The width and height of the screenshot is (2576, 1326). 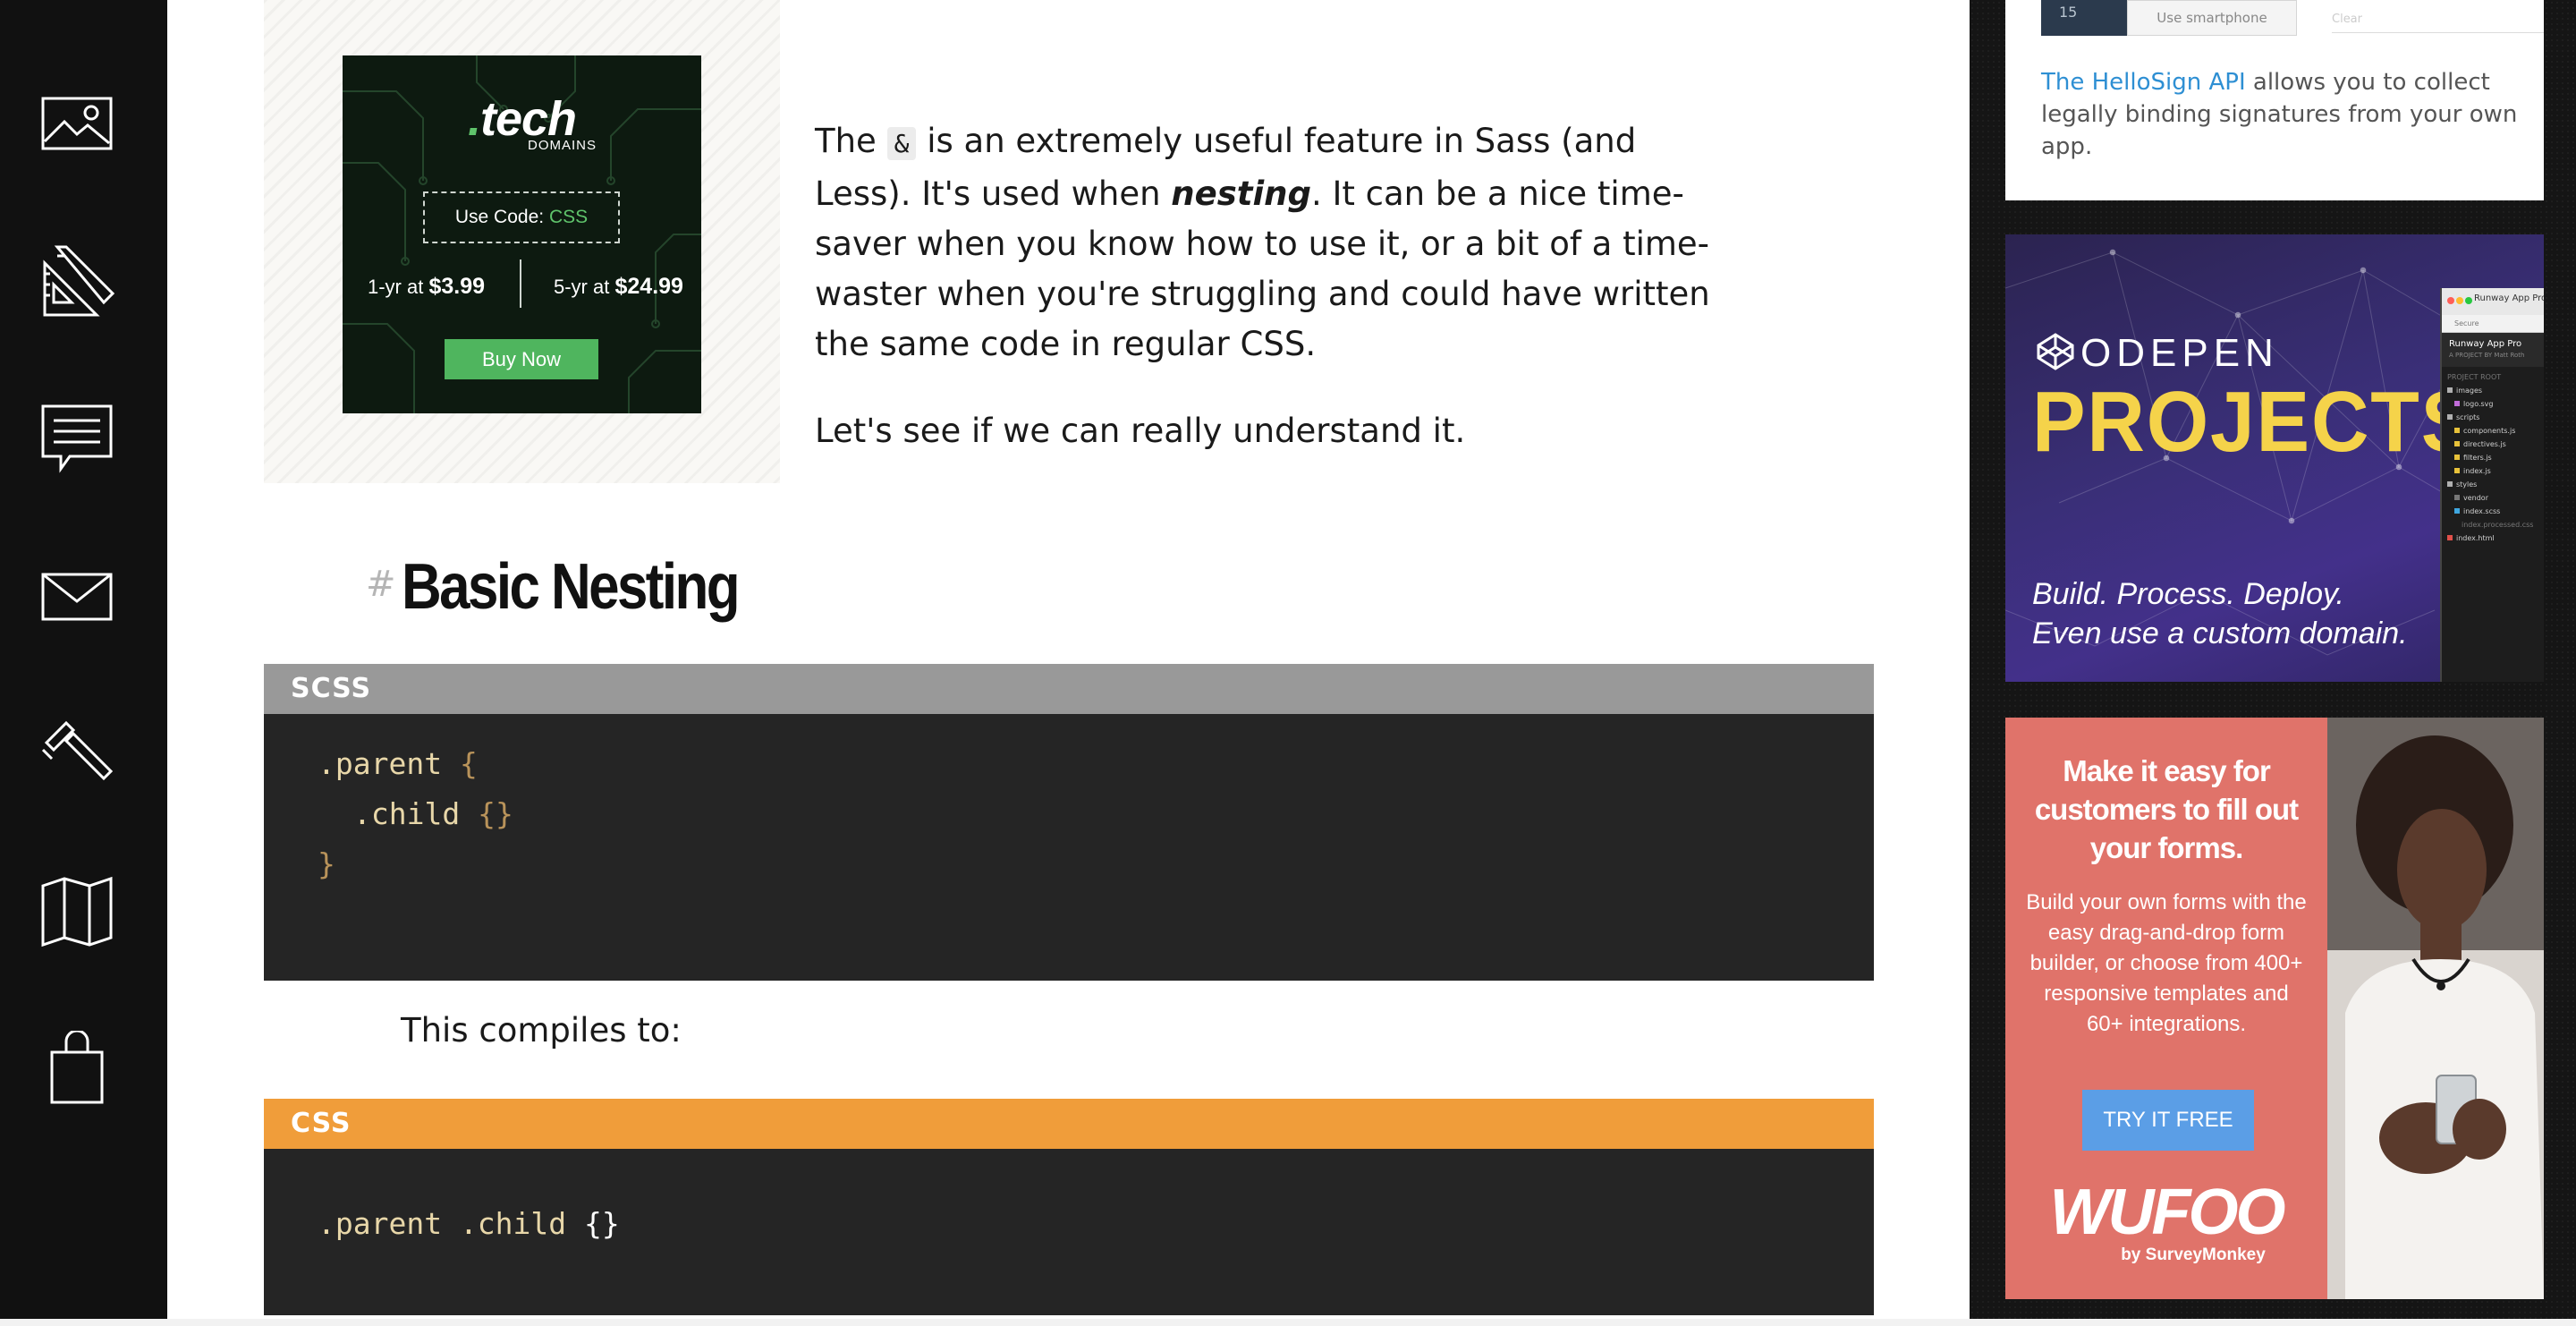 What do you see at coordinates (76, 753) in the screenshot?
I see `hammer-icon` at bounding box center [76, 753].